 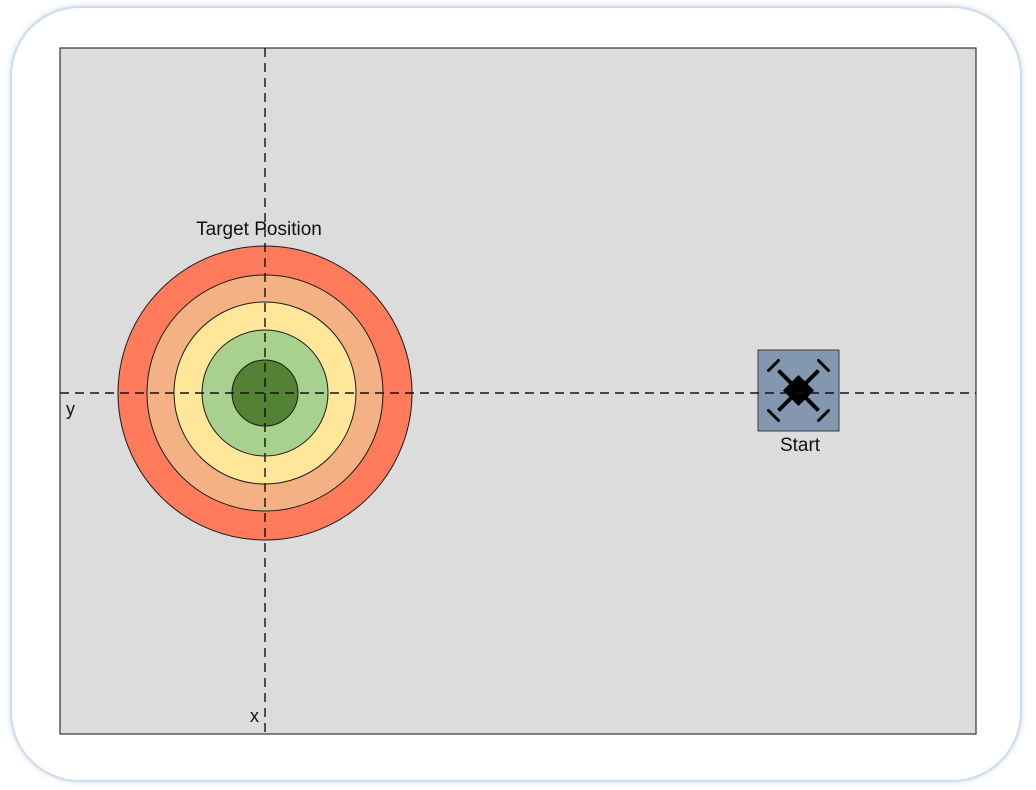 I want to click on y-axis-label: y, so click(x=70, y=409).